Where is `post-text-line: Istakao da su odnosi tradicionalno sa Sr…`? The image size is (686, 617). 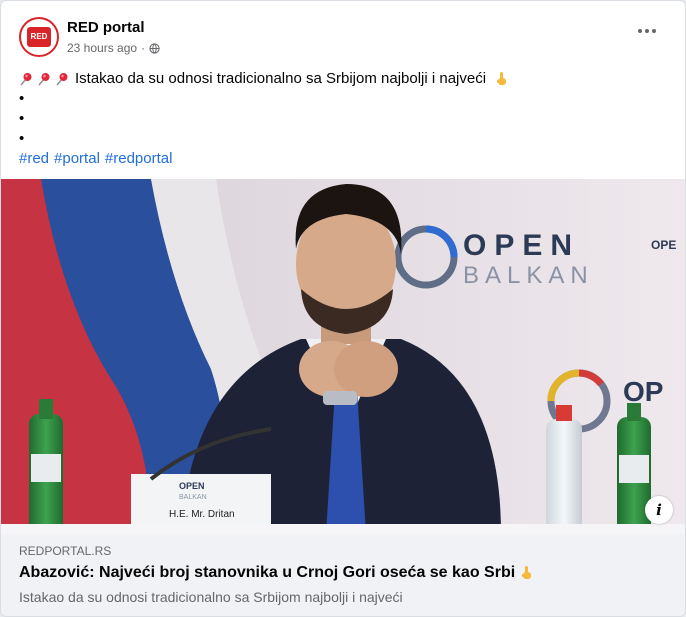
post-text-line: Istakao da su odnosi tradicionalno sa Sr… is located at coordinates (343, 79).